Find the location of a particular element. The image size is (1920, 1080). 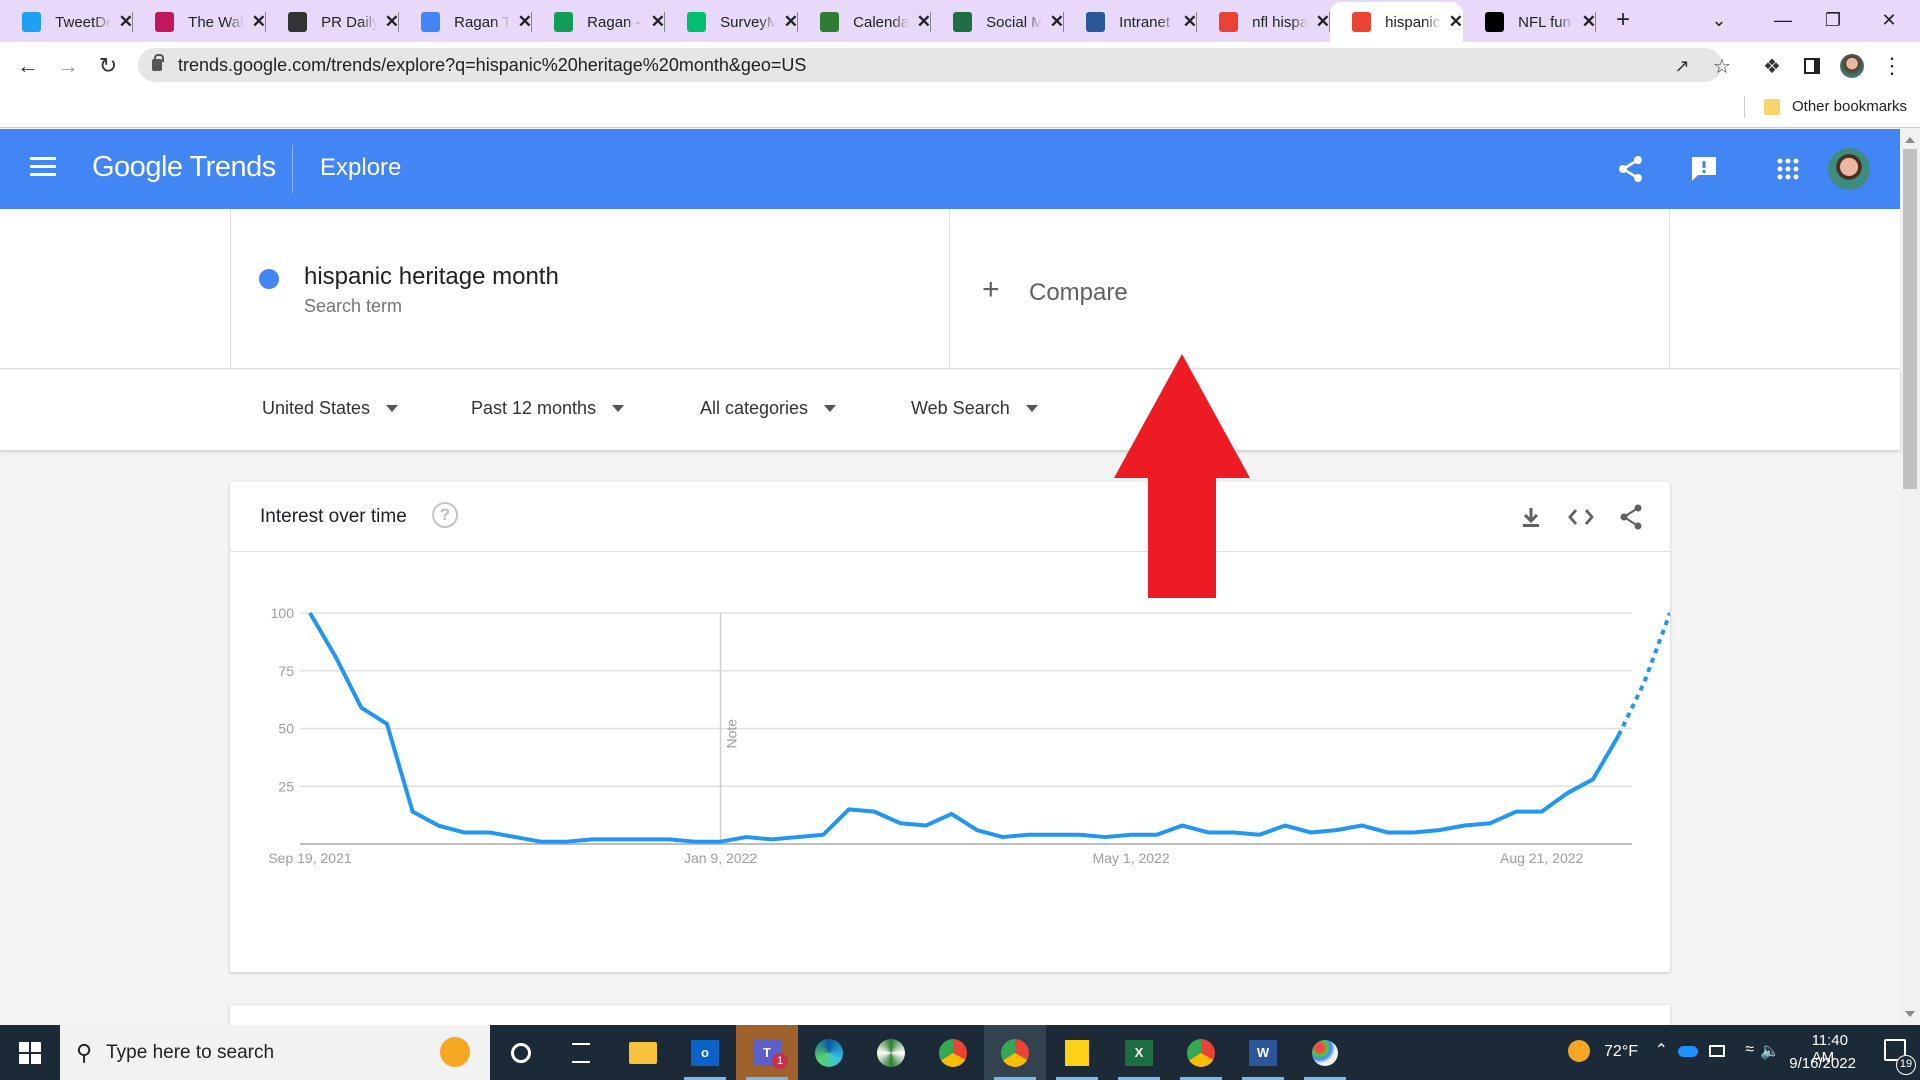

y-tick-label: 100 is located at coordinates (283, 613).